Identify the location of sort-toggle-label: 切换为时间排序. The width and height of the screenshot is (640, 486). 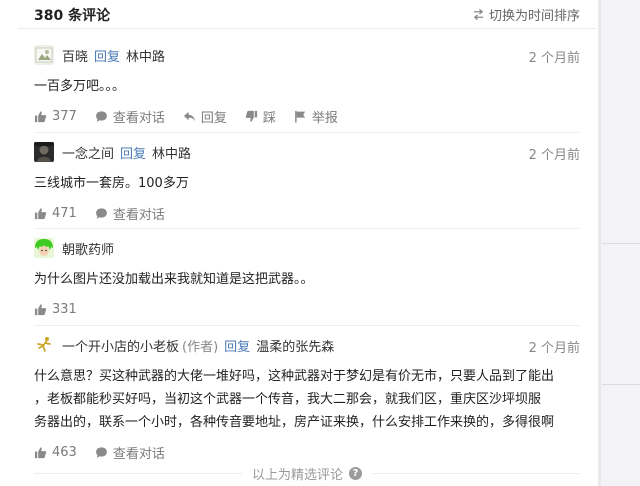
(534, 16).